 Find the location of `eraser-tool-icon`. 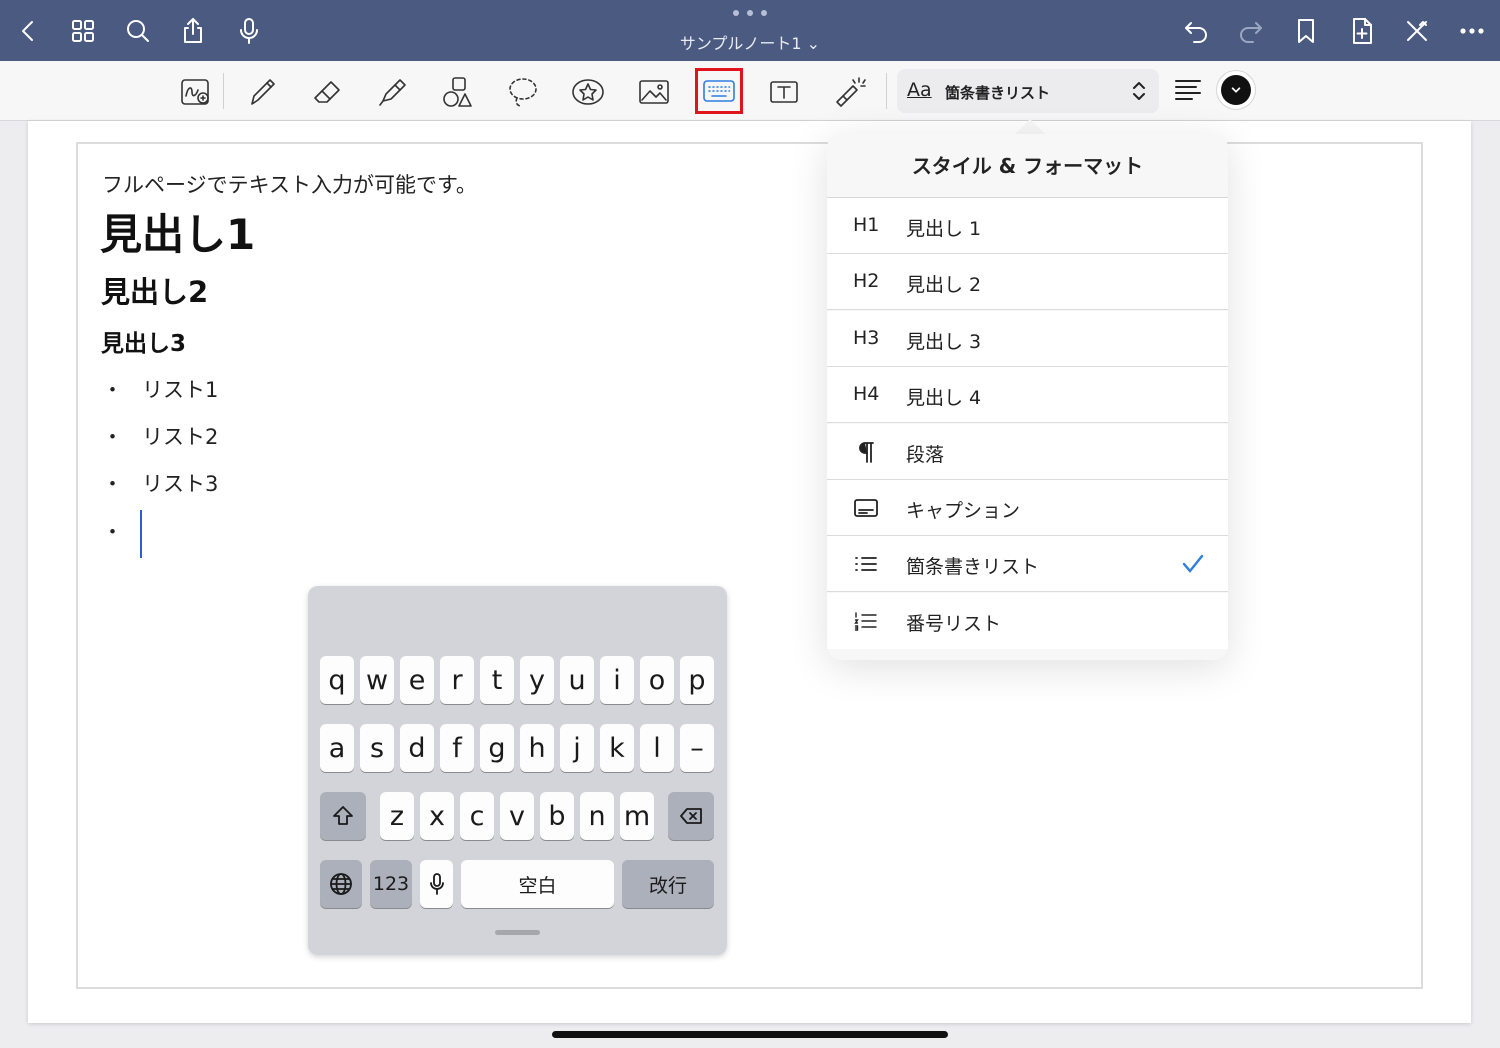

eraser-tool-icon is located at coordinates (327, 92).